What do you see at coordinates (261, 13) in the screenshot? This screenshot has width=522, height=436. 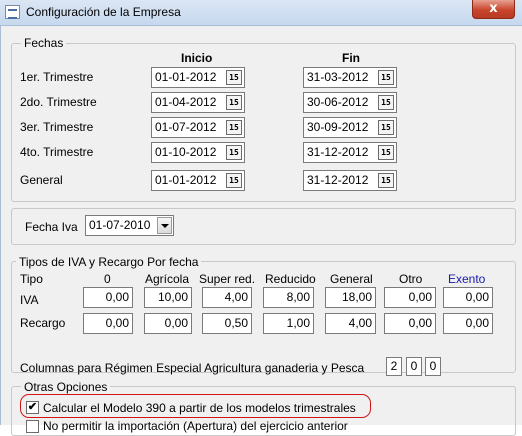 I see `title-bar: Configuración de la Empresa x` at bounding box center [261, 13].